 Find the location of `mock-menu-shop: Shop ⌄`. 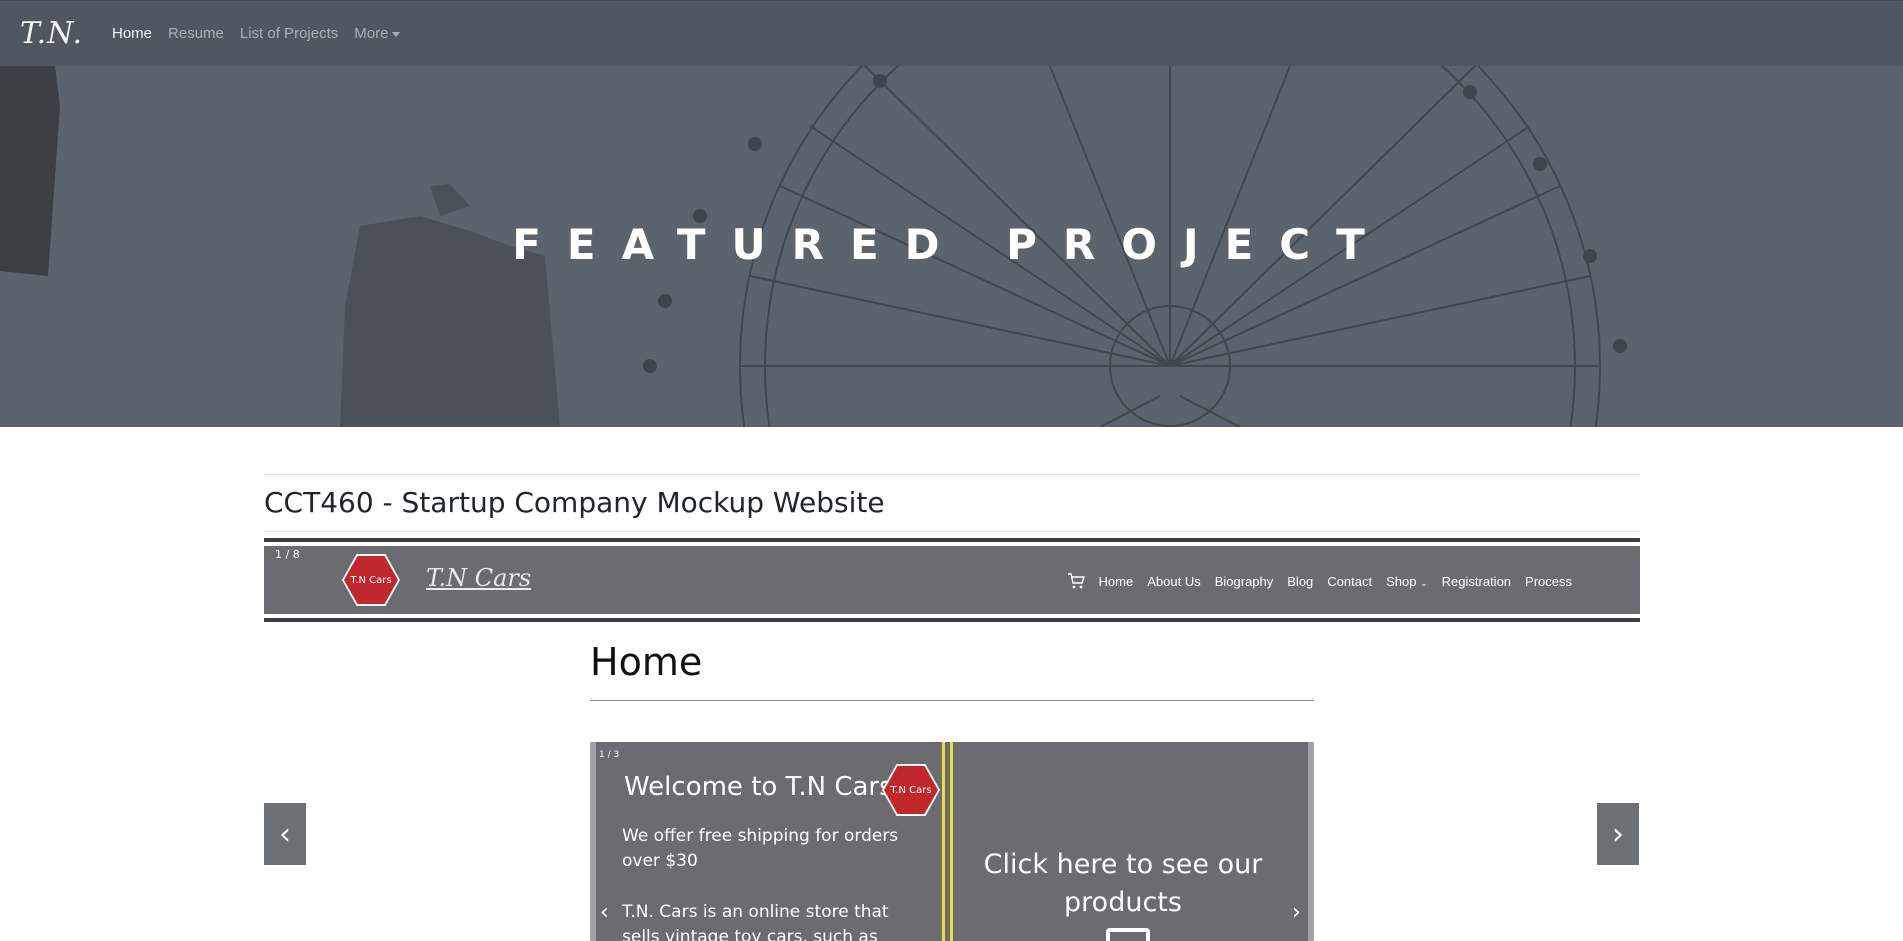

mock-menu-shop: Shop ⌄ is located at coordinates (1407, 581).